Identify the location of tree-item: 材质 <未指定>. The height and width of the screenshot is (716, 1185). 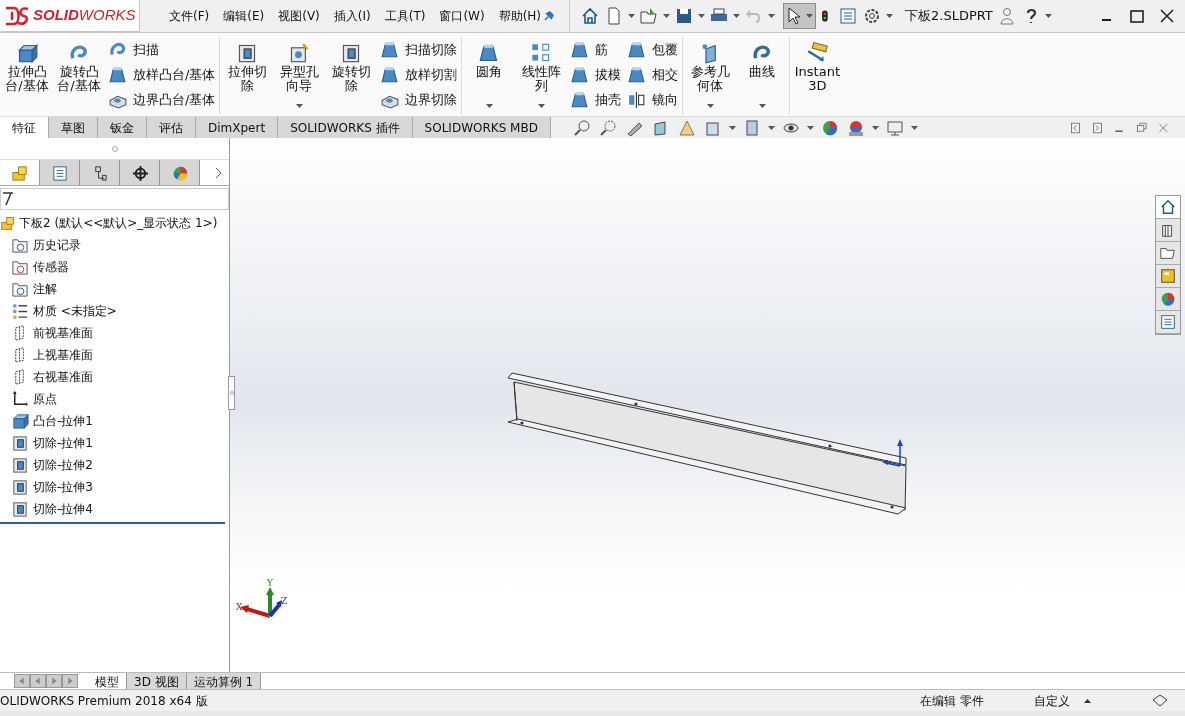
(114, 311).